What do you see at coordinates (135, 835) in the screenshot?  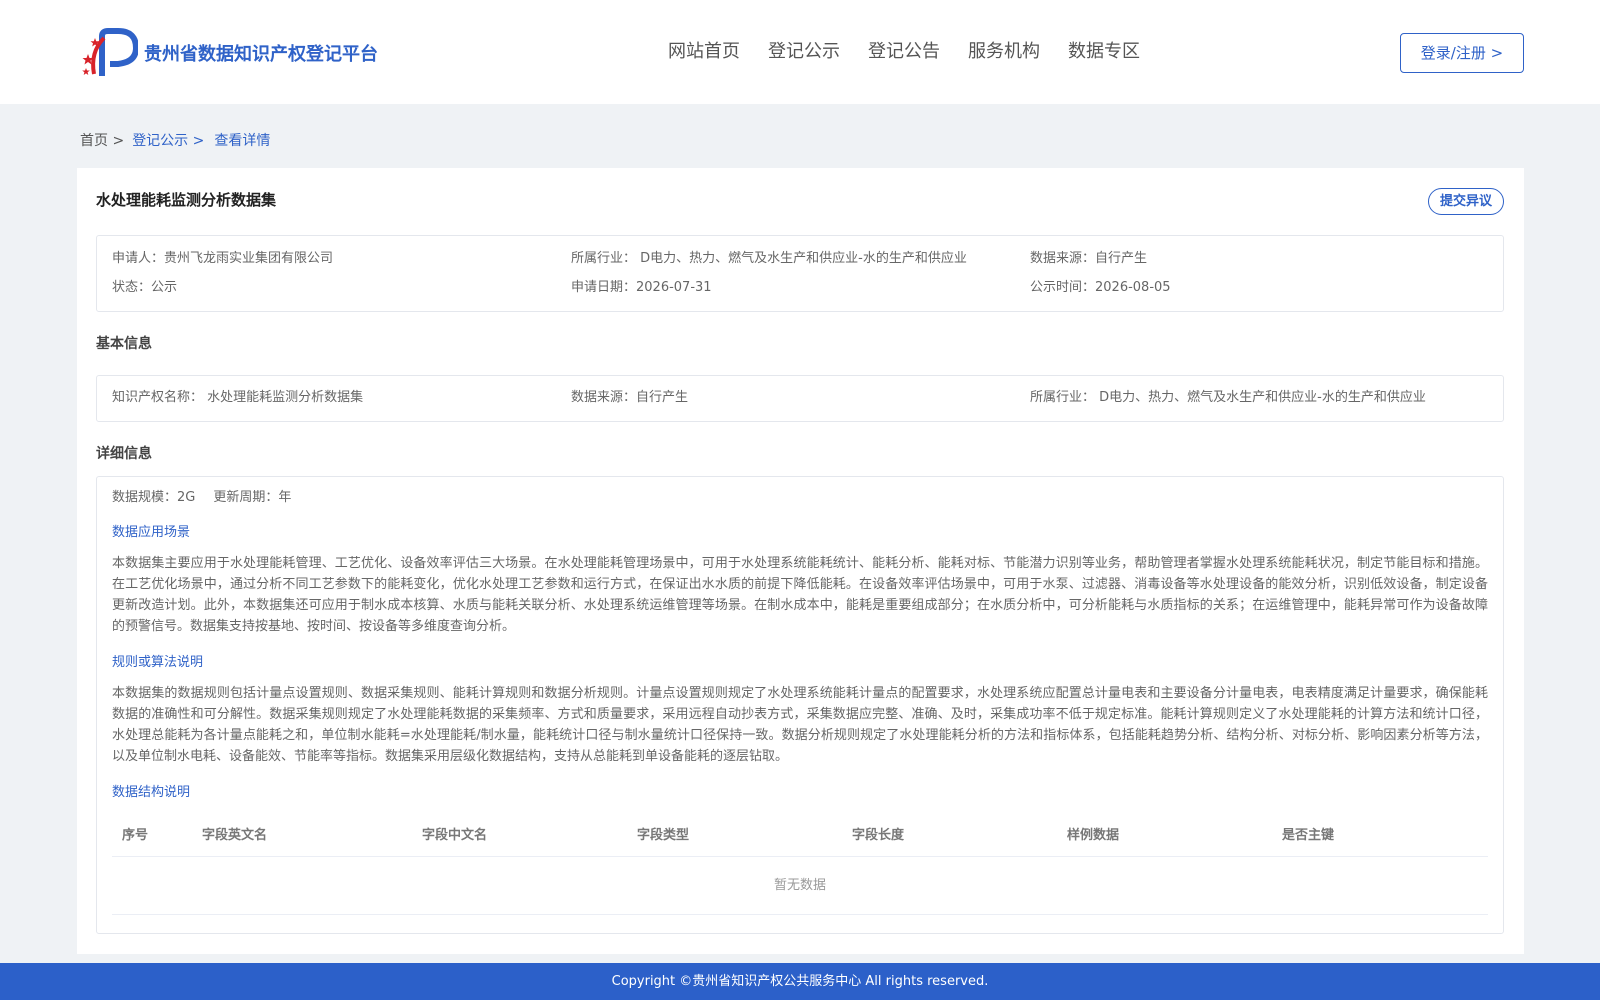 I see `col-index: 序号` at bounding box center [135, 835].